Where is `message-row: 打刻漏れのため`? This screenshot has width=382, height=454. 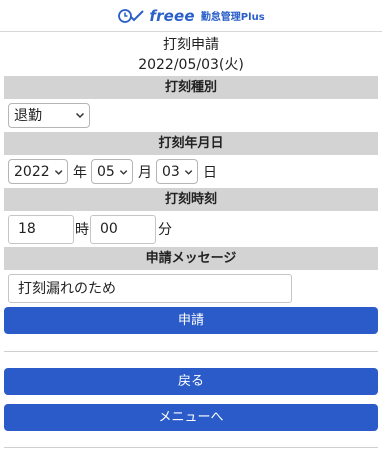
message-row: 打刻漏れのため is located at coordinates (191, 288).